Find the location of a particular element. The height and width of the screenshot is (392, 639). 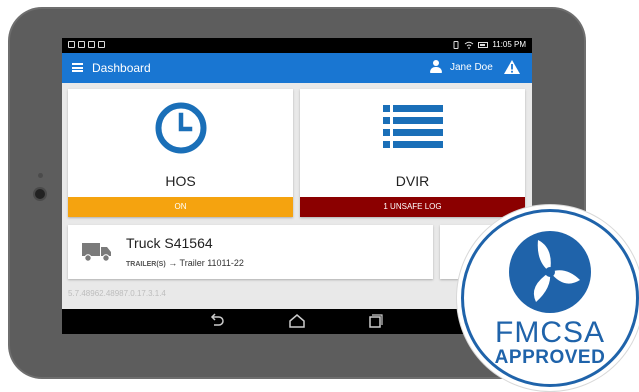

version-text: 5.7.48962.48987.0.17.3.1.4 is located at coordinates (117, 293).